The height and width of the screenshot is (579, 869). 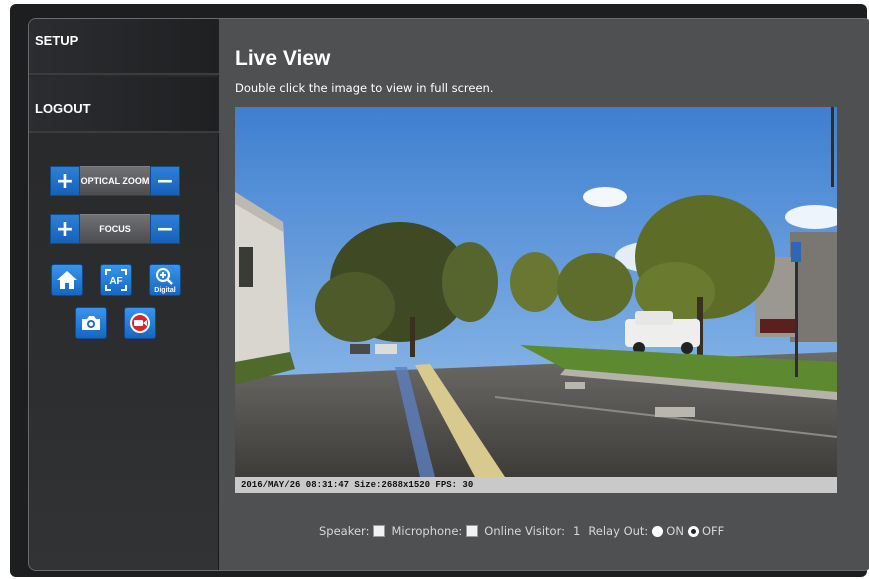 I want to click on focus-minus-button: −, so click(x=165, y=229).